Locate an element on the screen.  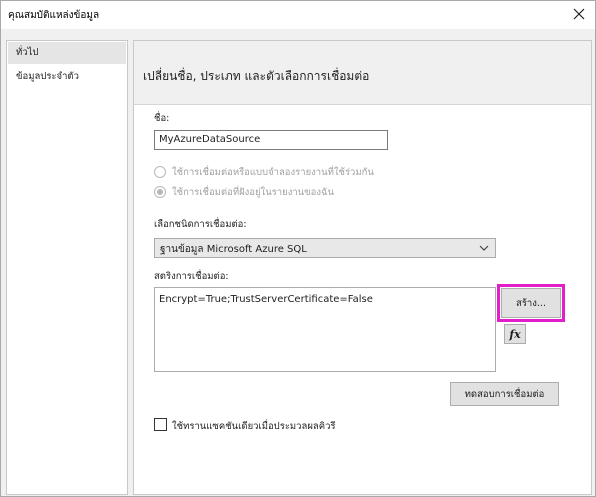
radio-embedded-connection-label: ใช้การเชื่อมต่อที่ฝังอยู่ในรายงานของฉัน is located at coordinates (253, 192).